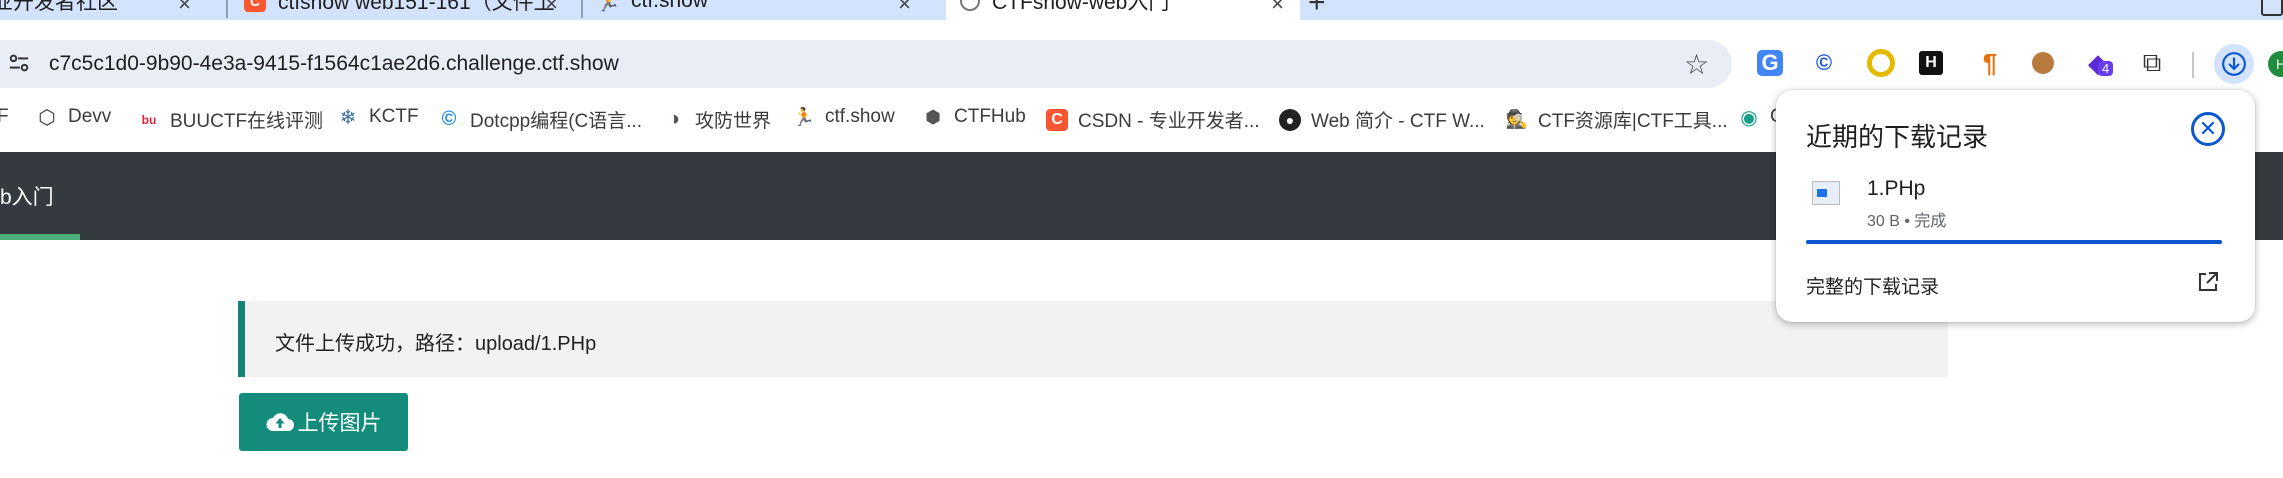 Image resolution: width=2283 pixels, height=478 pixels. What do you see at coordinates (348, 117) in the screenshot?
I see `snowflake-icon: ❄` at bounding box center [348, 117].